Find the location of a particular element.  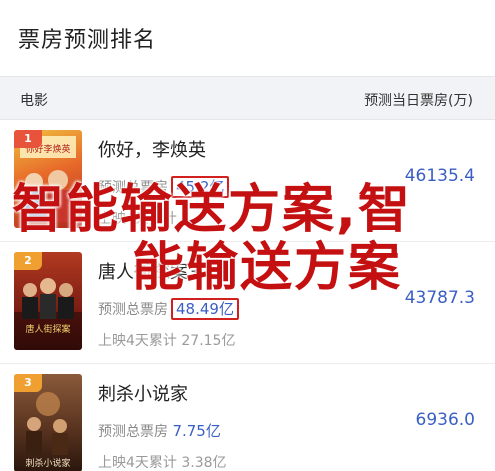

rank-badge: 2 is located at coordinates (28, 261).